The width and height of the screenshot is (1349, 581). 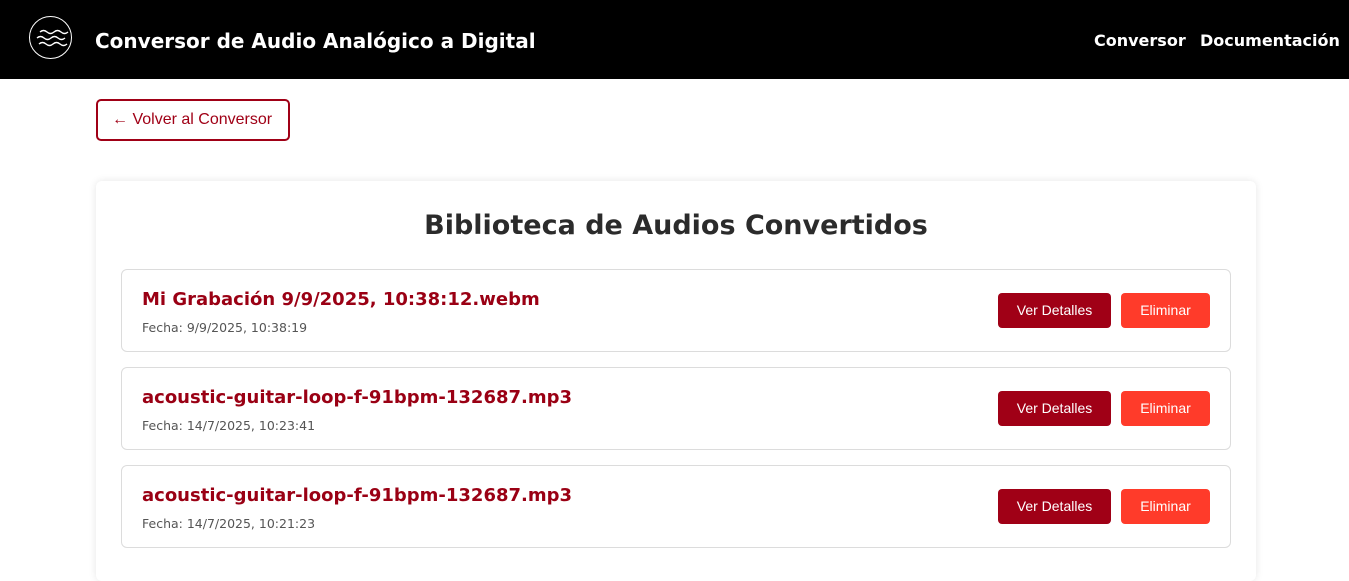 What do you see at coordinates (315, 41) in the screenshot?
I see `app-title: Conversor de Audio Analógico a Digital` at bounding box center [315, 41].